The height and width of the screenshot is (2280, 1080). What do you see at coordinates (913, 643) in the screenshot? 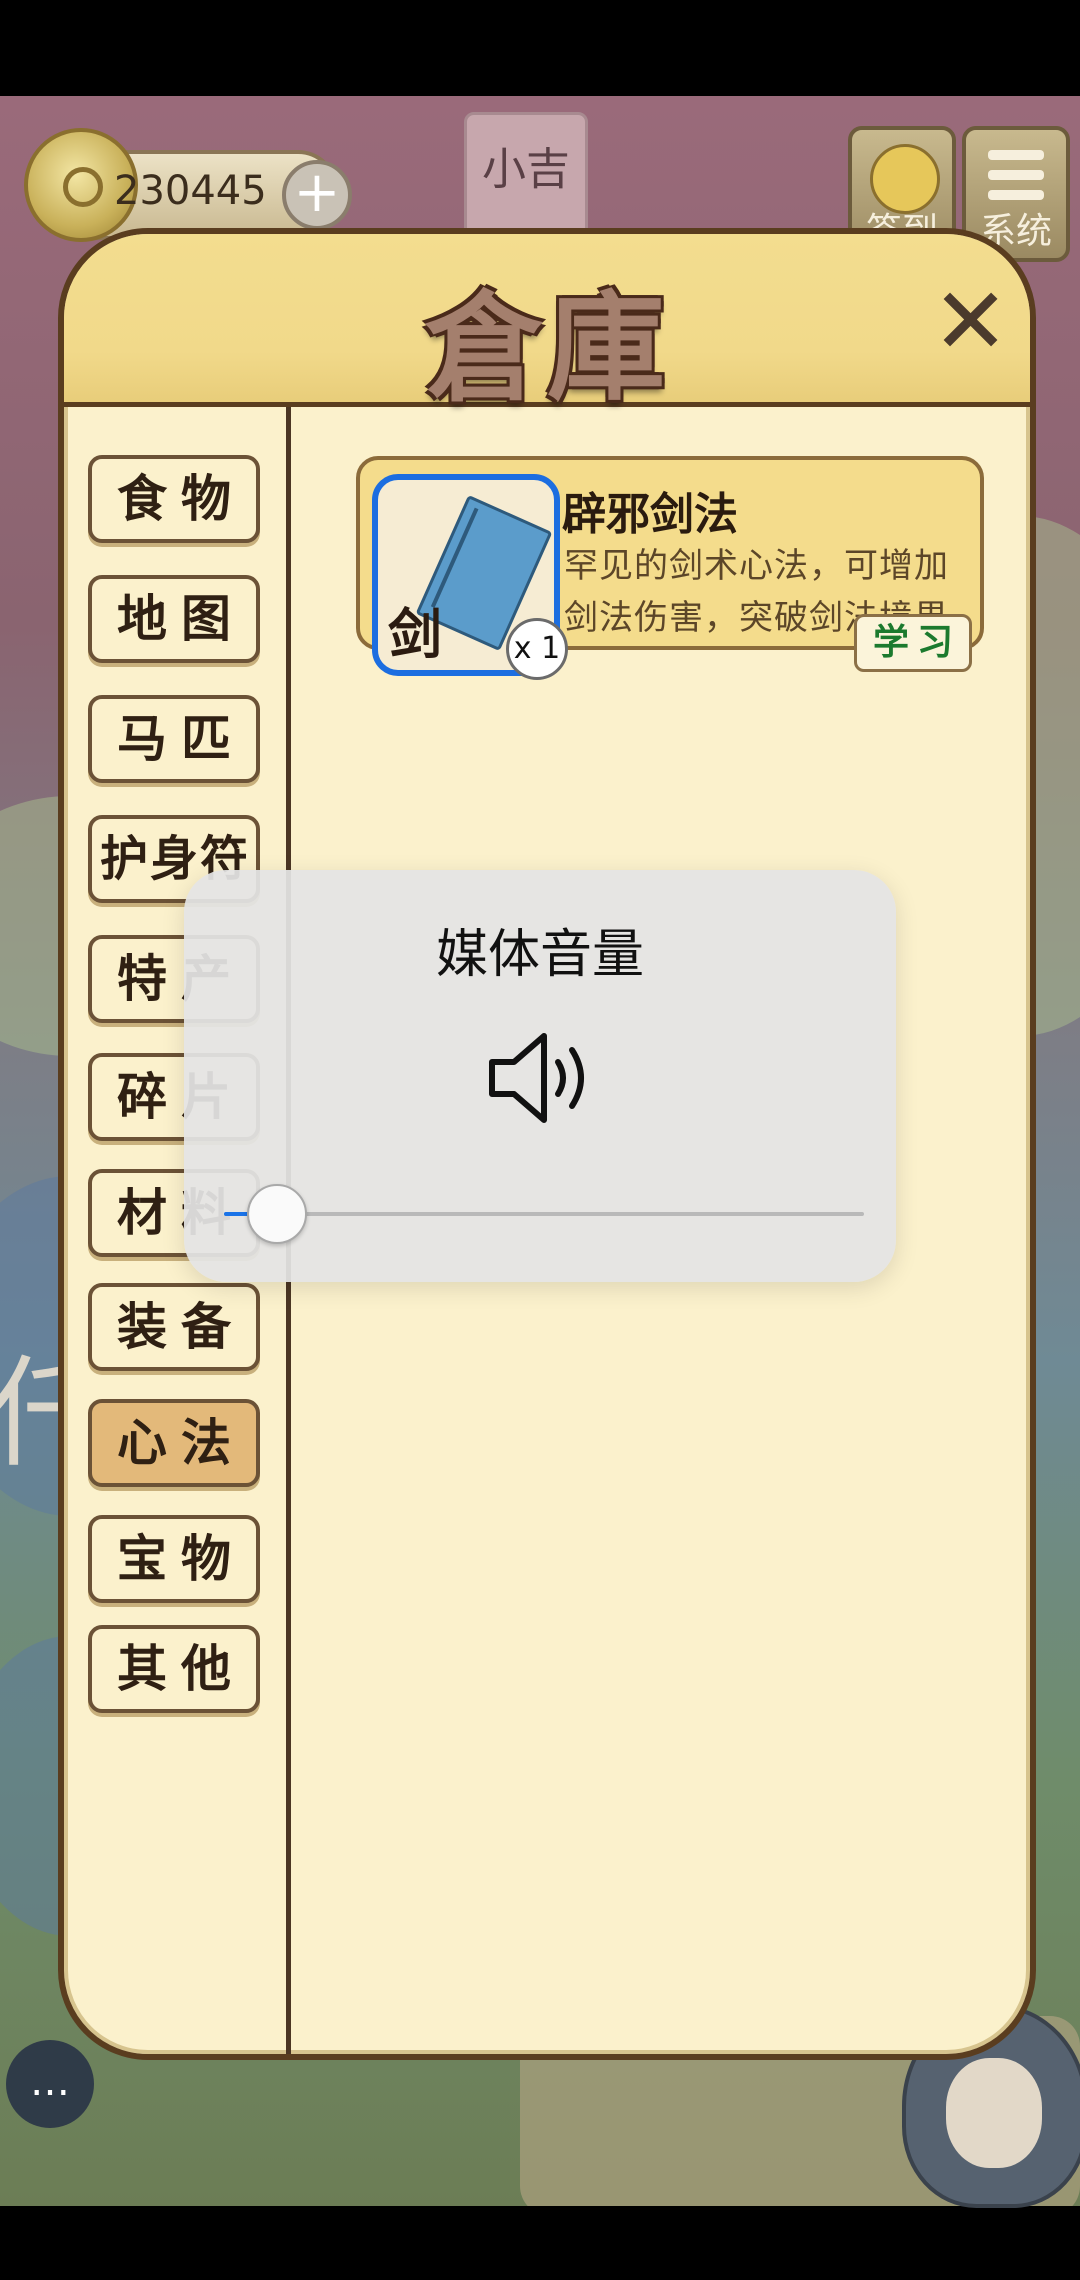
I see `learn-button: 学习` at bounding box center [913, 643].